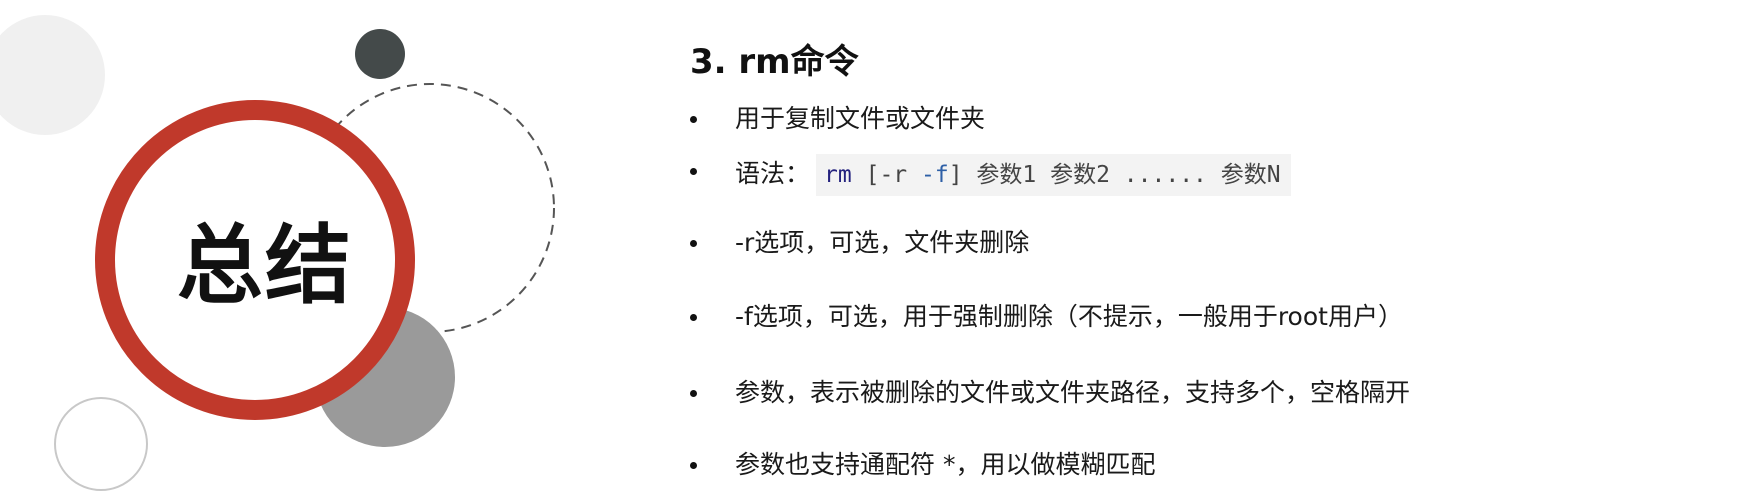 The image size is (1764, 503). Describe the element at coordinates (265, 266) in the screenshot. I see `summary-title: 总结` at that location.